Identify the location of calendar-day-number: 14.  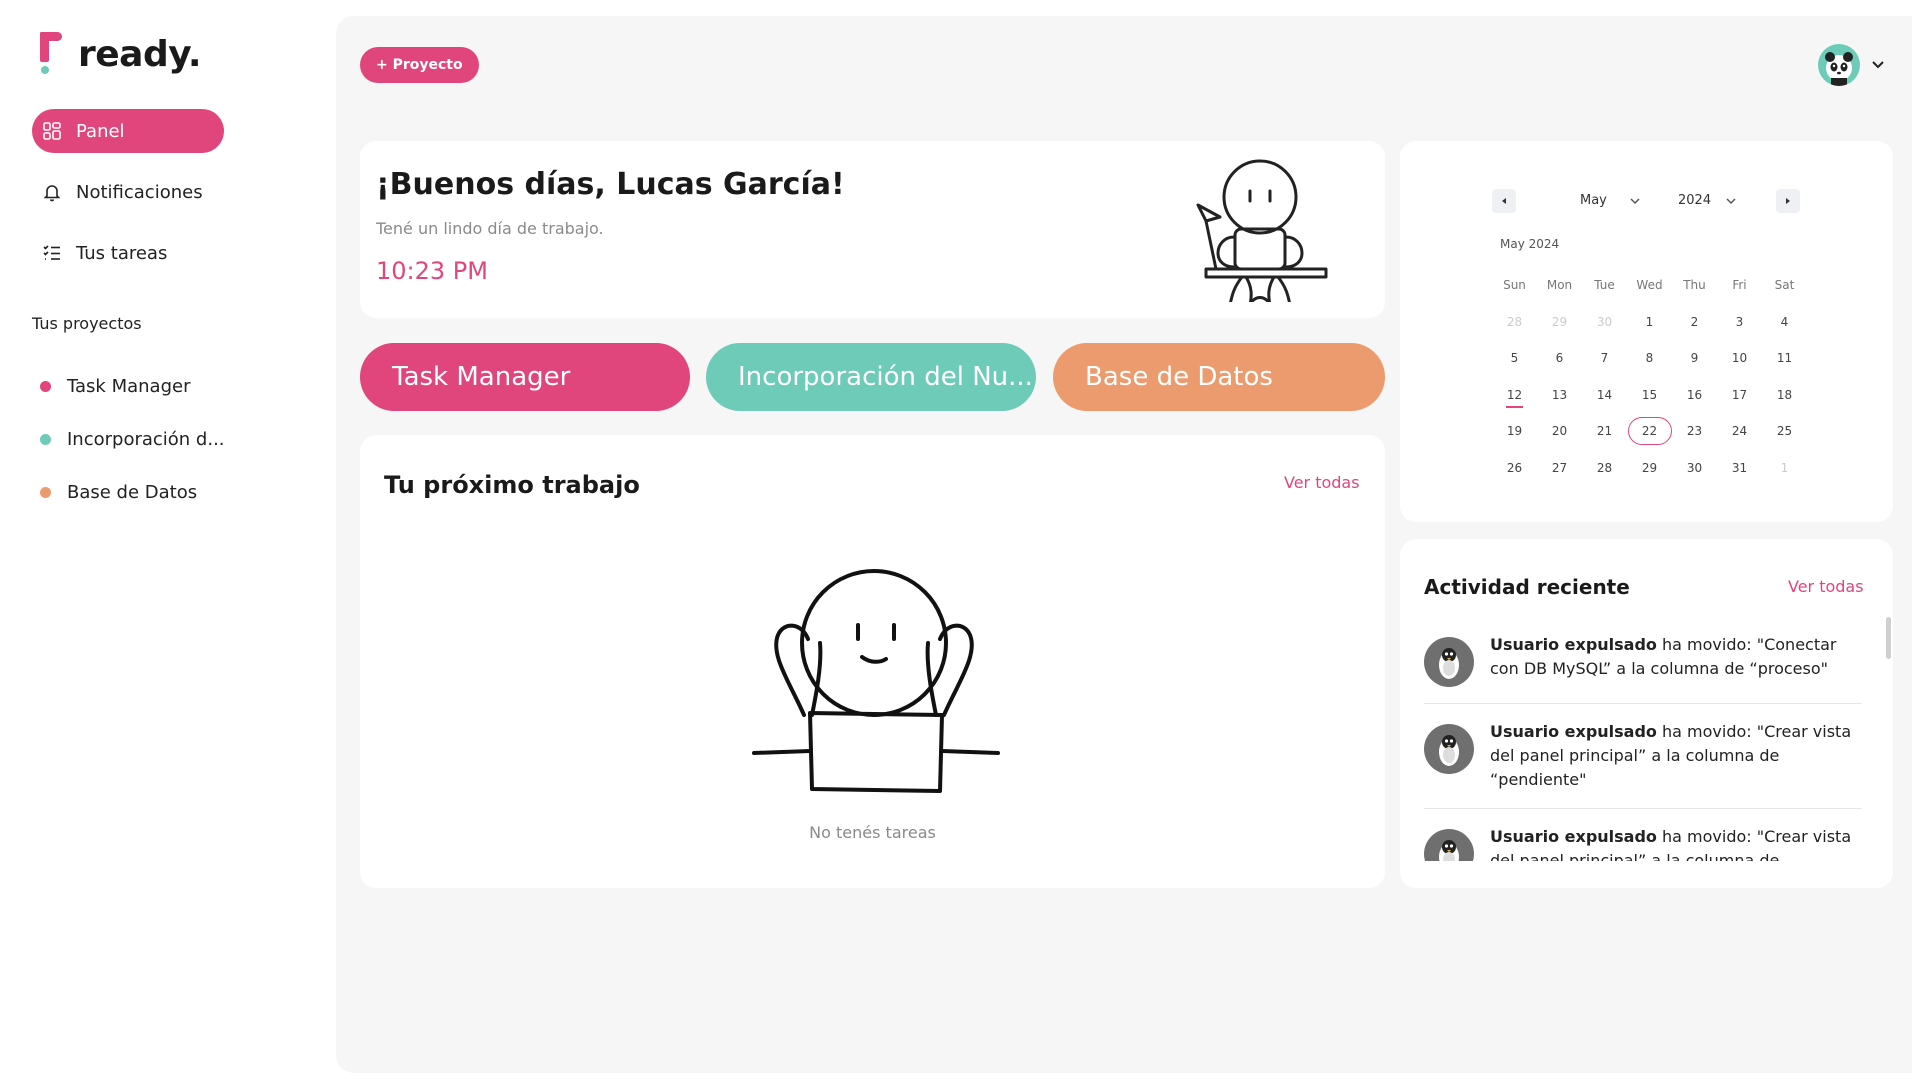
(1604, 394).